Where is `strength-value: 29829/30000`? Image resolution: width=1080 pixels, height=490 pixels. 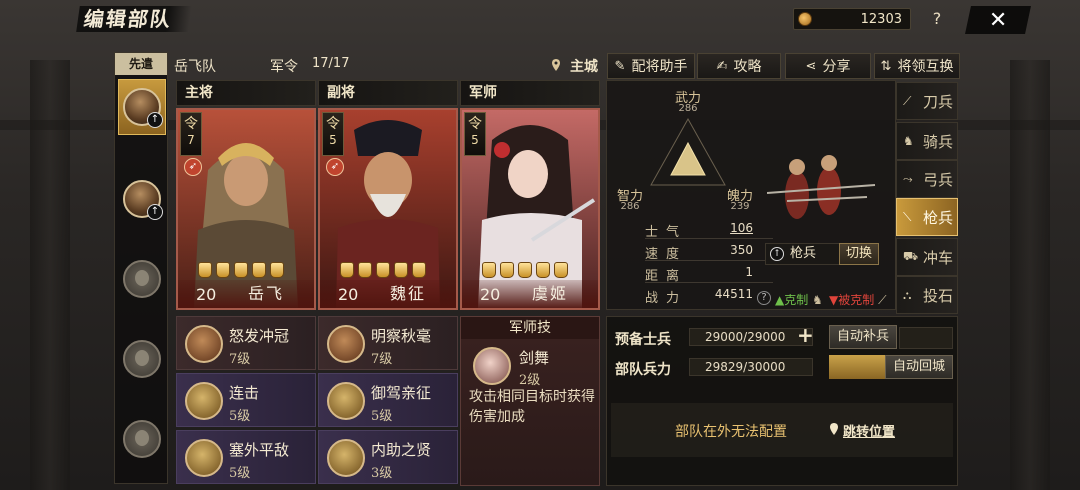
strength-value: 29829/30000 is located at coordinates (745, 367).